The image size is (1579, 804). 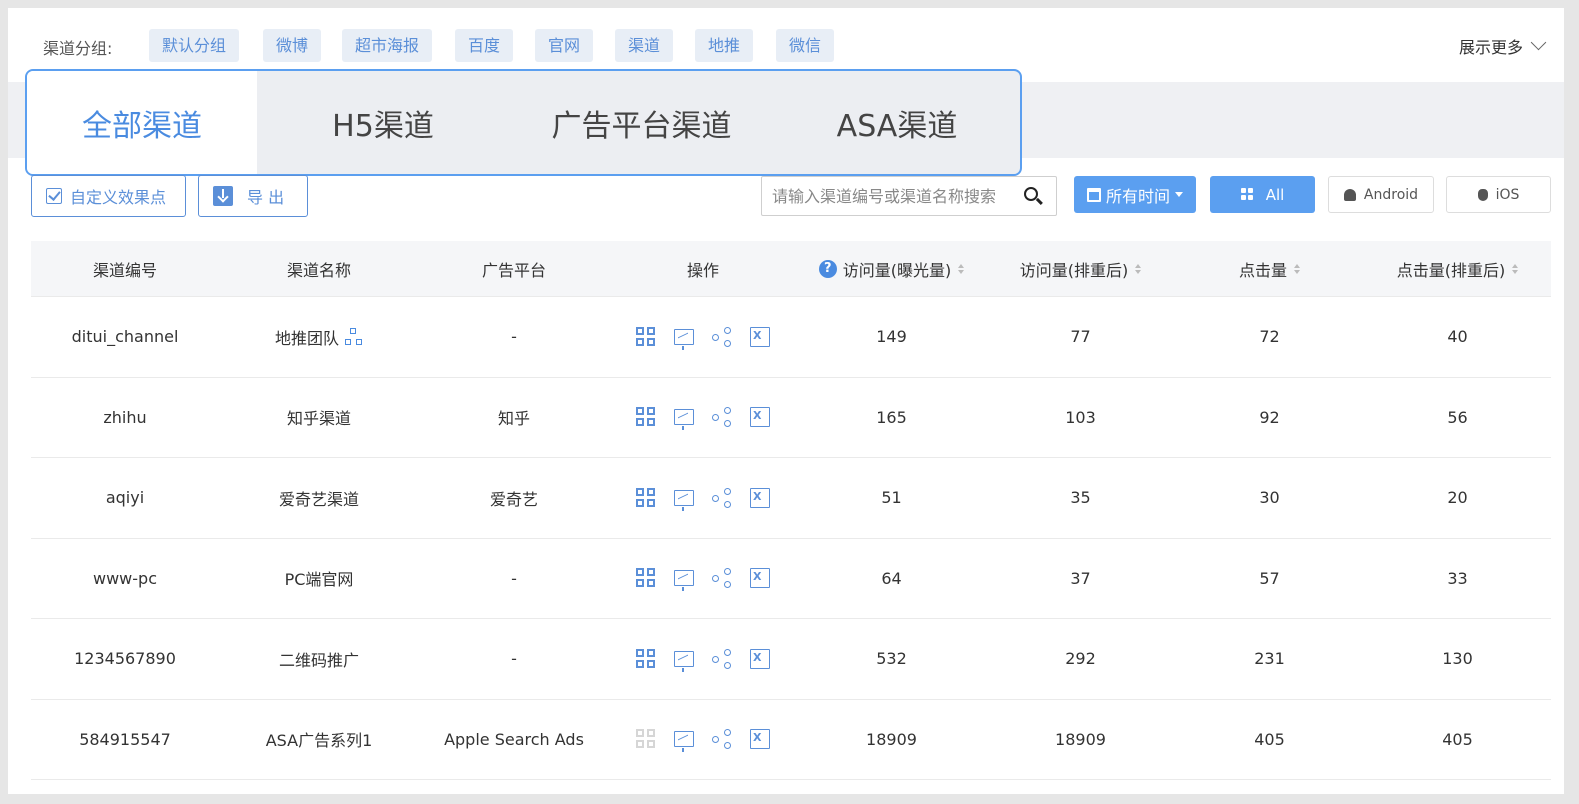 What do you see at coordinates (387, 45) in the screenshot?
I see `group-chip-poster: 超市海报` at bounding box center [387, 45].